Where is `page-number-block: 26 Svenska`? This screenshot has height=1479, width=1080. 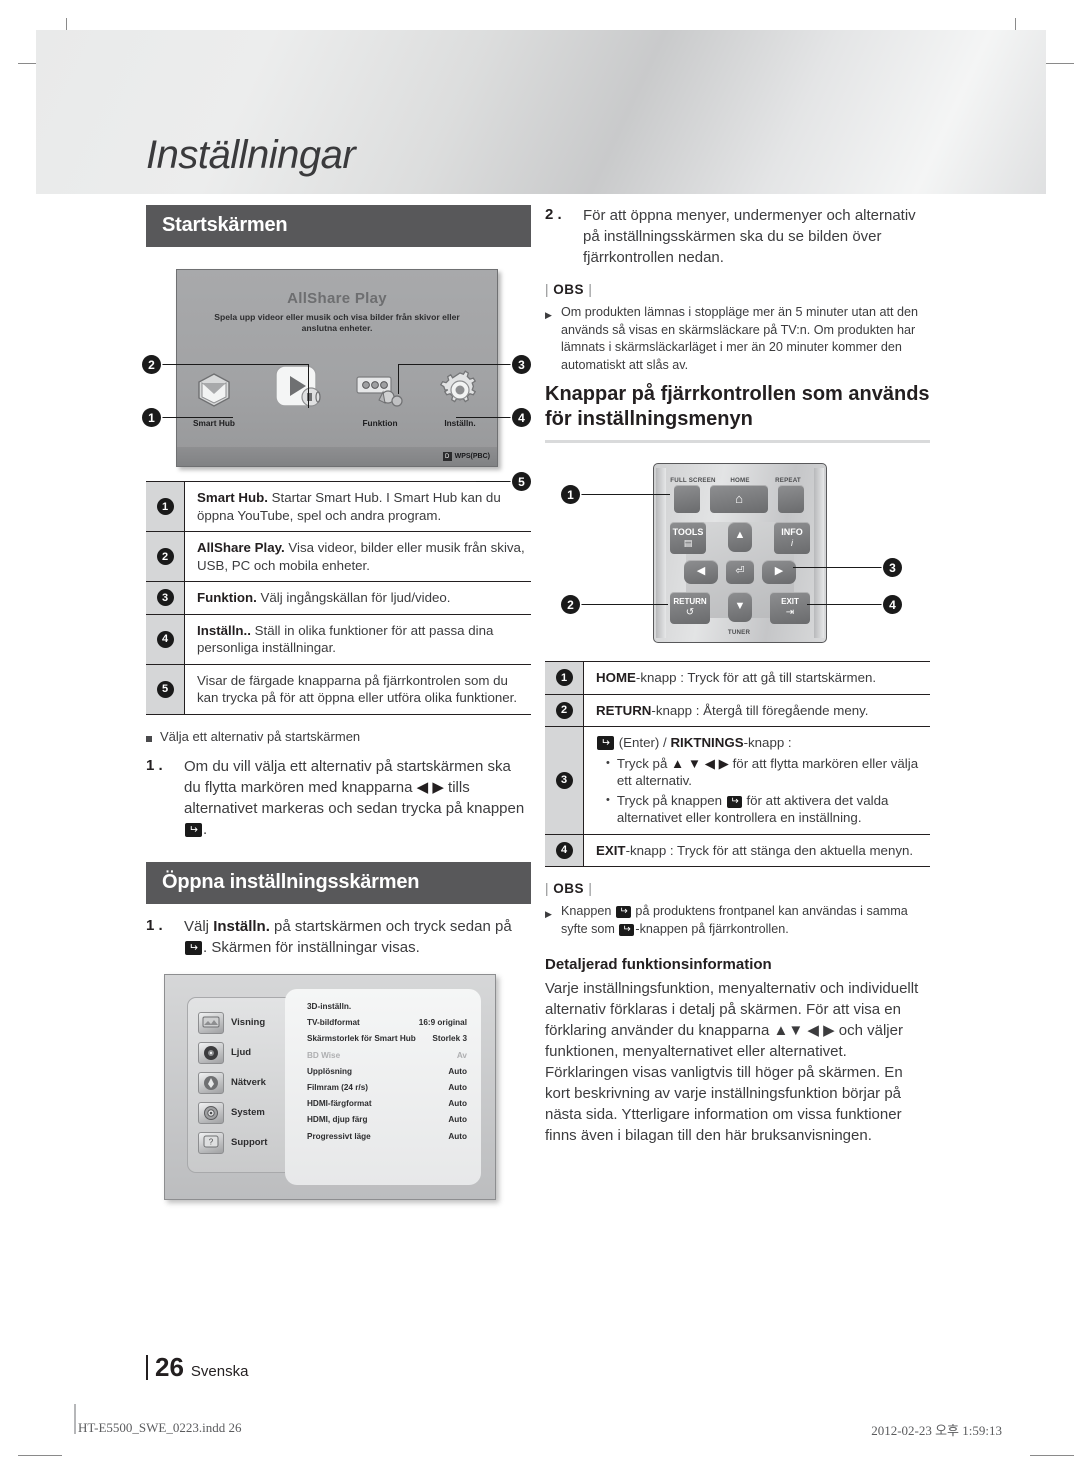 page-number-block: 26 Svenska is located at coordinates (197, 1367).